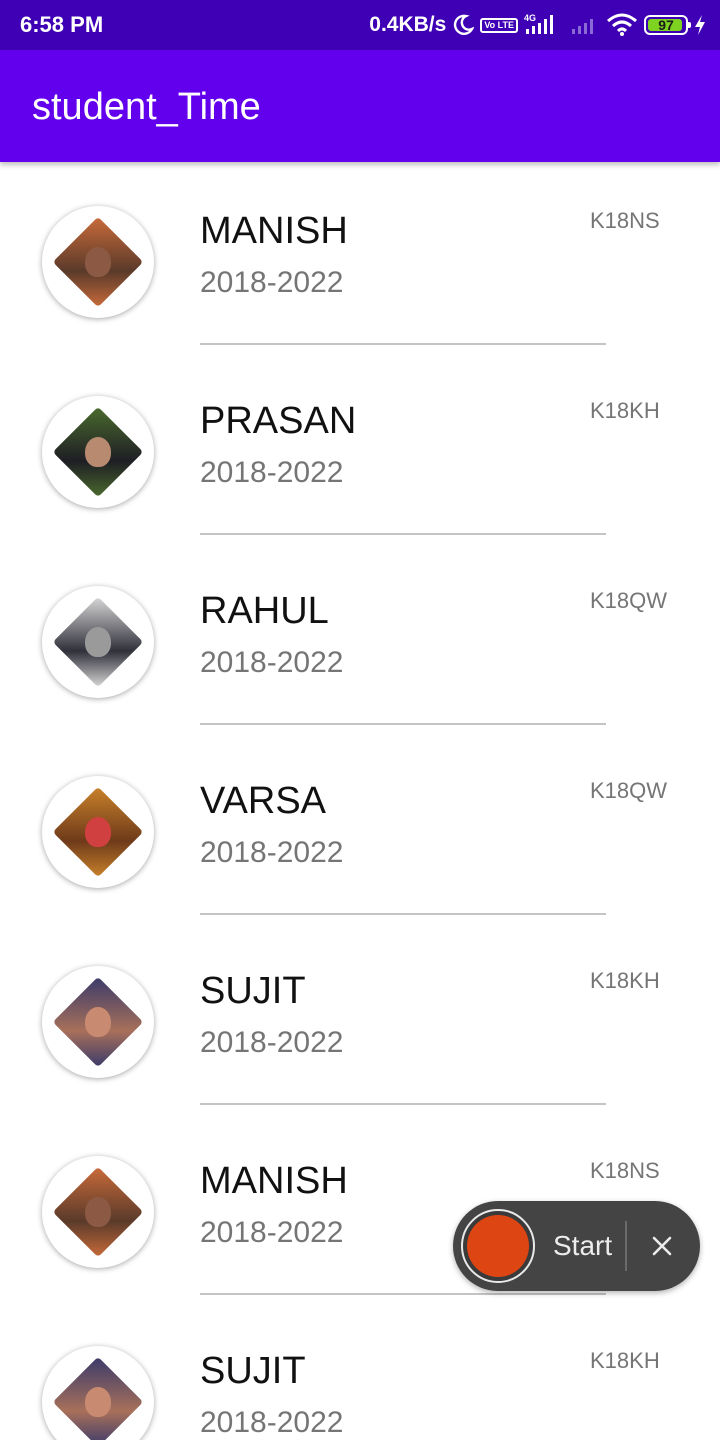 The image size is (720, 1440). What do you see at coordinates (585, 25) in the screenshot?
I see `signal-empty-icon` at bounding box center [585, 25].